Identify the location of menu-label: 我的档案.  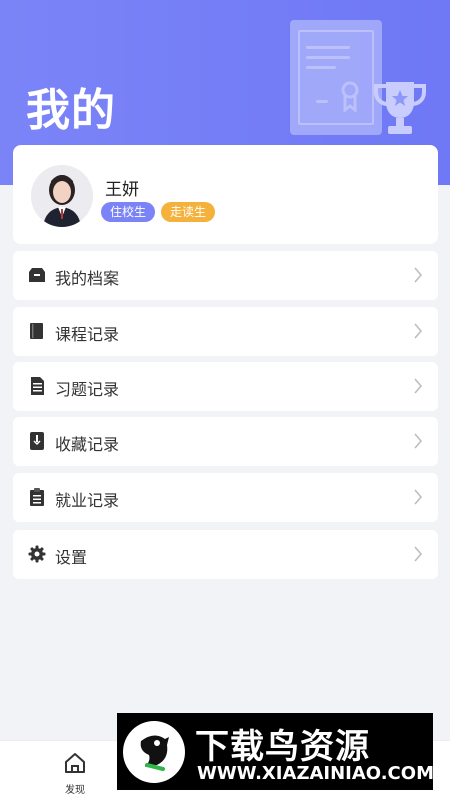
(87, 278).